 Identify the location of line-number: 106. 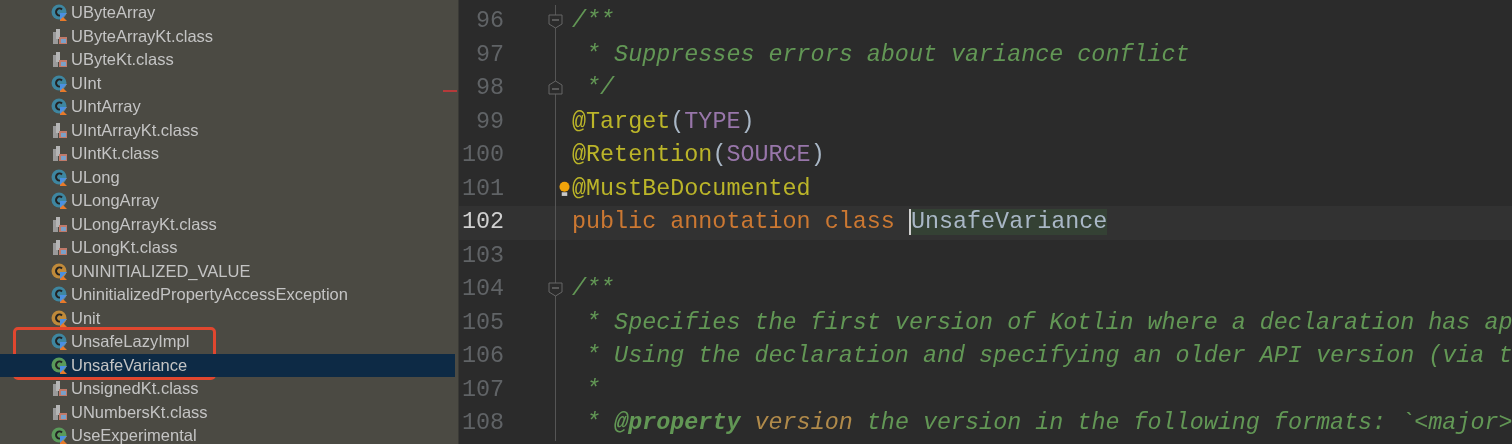
(482, 357).